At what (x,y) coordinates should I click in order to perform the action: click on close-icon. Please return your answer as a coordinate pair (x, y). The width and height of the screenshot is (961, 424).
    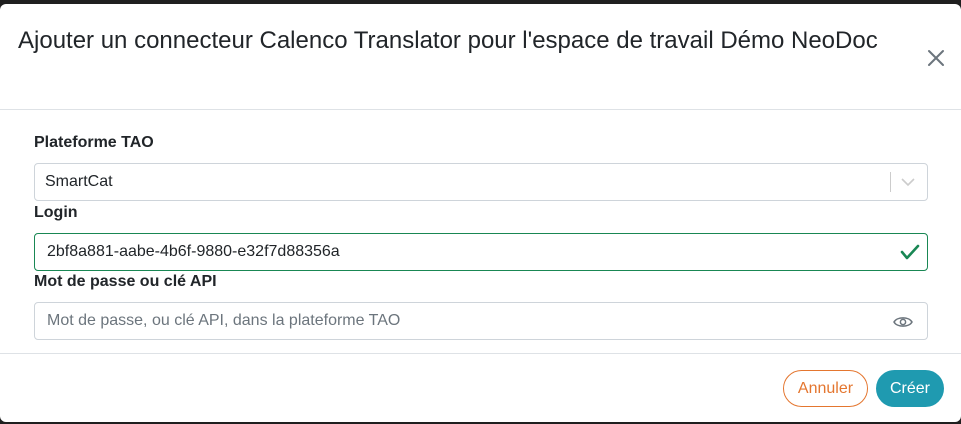
    Looking at the image, I should click on (936, 58).